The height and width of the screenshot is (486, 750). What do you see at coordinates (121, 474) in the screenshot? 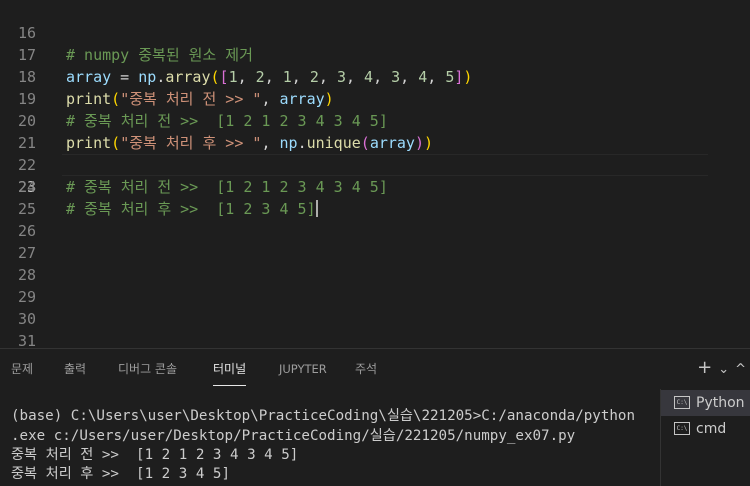
I see `terminal-line: 중복 처리 후 >> [1 2 3 4 5]` at bounding box center [121, 474].